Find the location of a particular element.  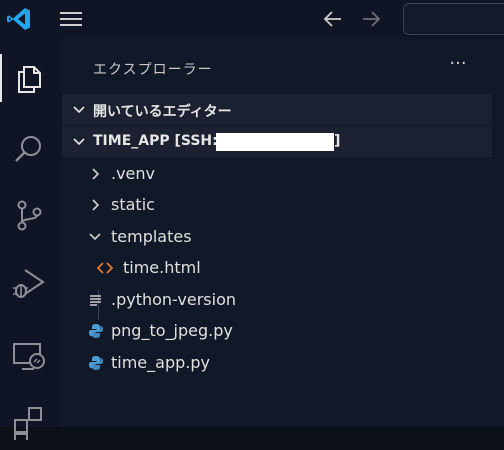

tree-item-label: time_app.py is located at coordinates (160, 362).